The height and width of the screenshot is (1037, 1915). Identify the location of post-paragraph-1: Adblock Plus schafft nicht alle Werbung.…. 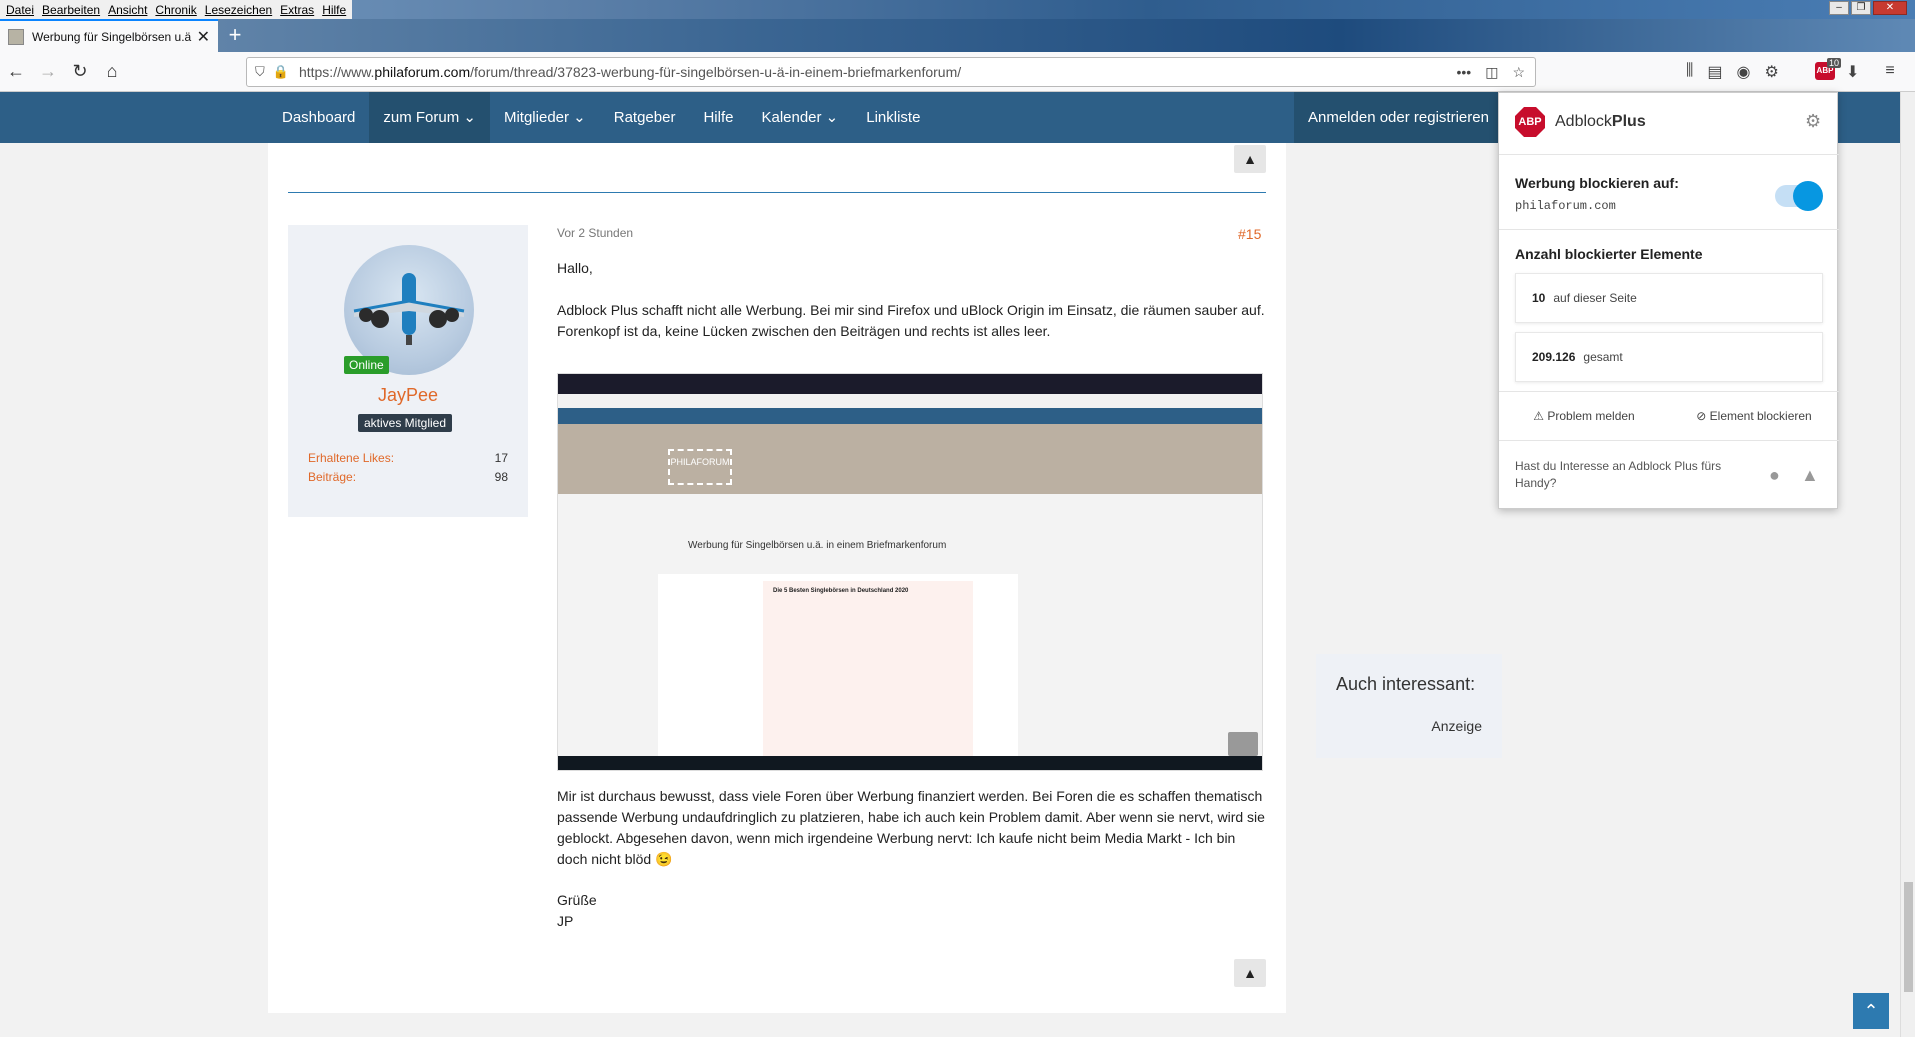
(911, 320).